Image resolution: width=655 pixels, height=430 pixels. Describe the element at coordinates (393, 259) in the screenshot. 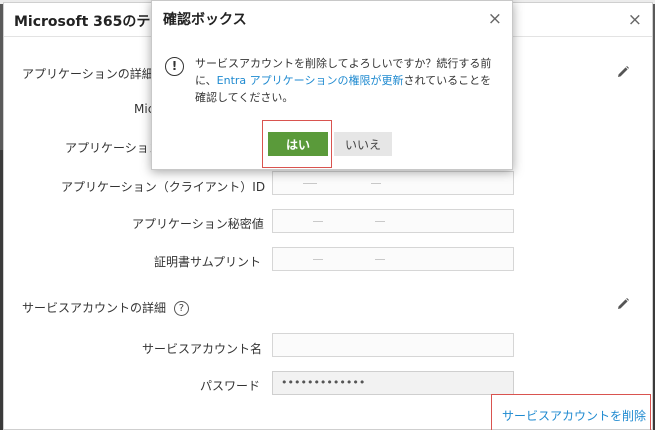

I see `thumbprint-field` at that location.